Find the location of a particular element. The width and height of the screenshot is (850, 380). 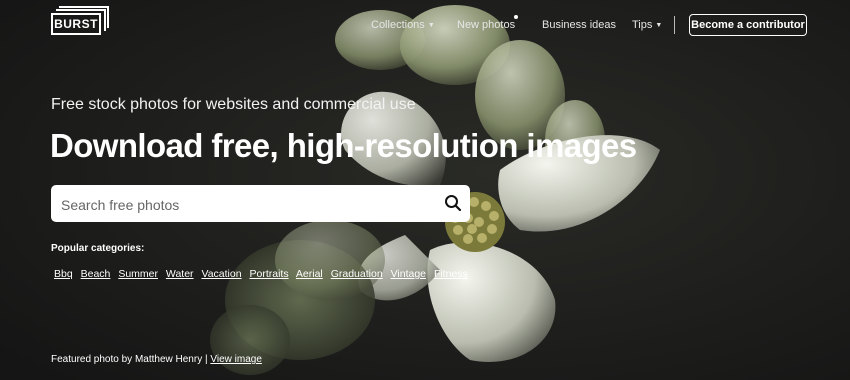

search-input is located at coordinates (246, 204).